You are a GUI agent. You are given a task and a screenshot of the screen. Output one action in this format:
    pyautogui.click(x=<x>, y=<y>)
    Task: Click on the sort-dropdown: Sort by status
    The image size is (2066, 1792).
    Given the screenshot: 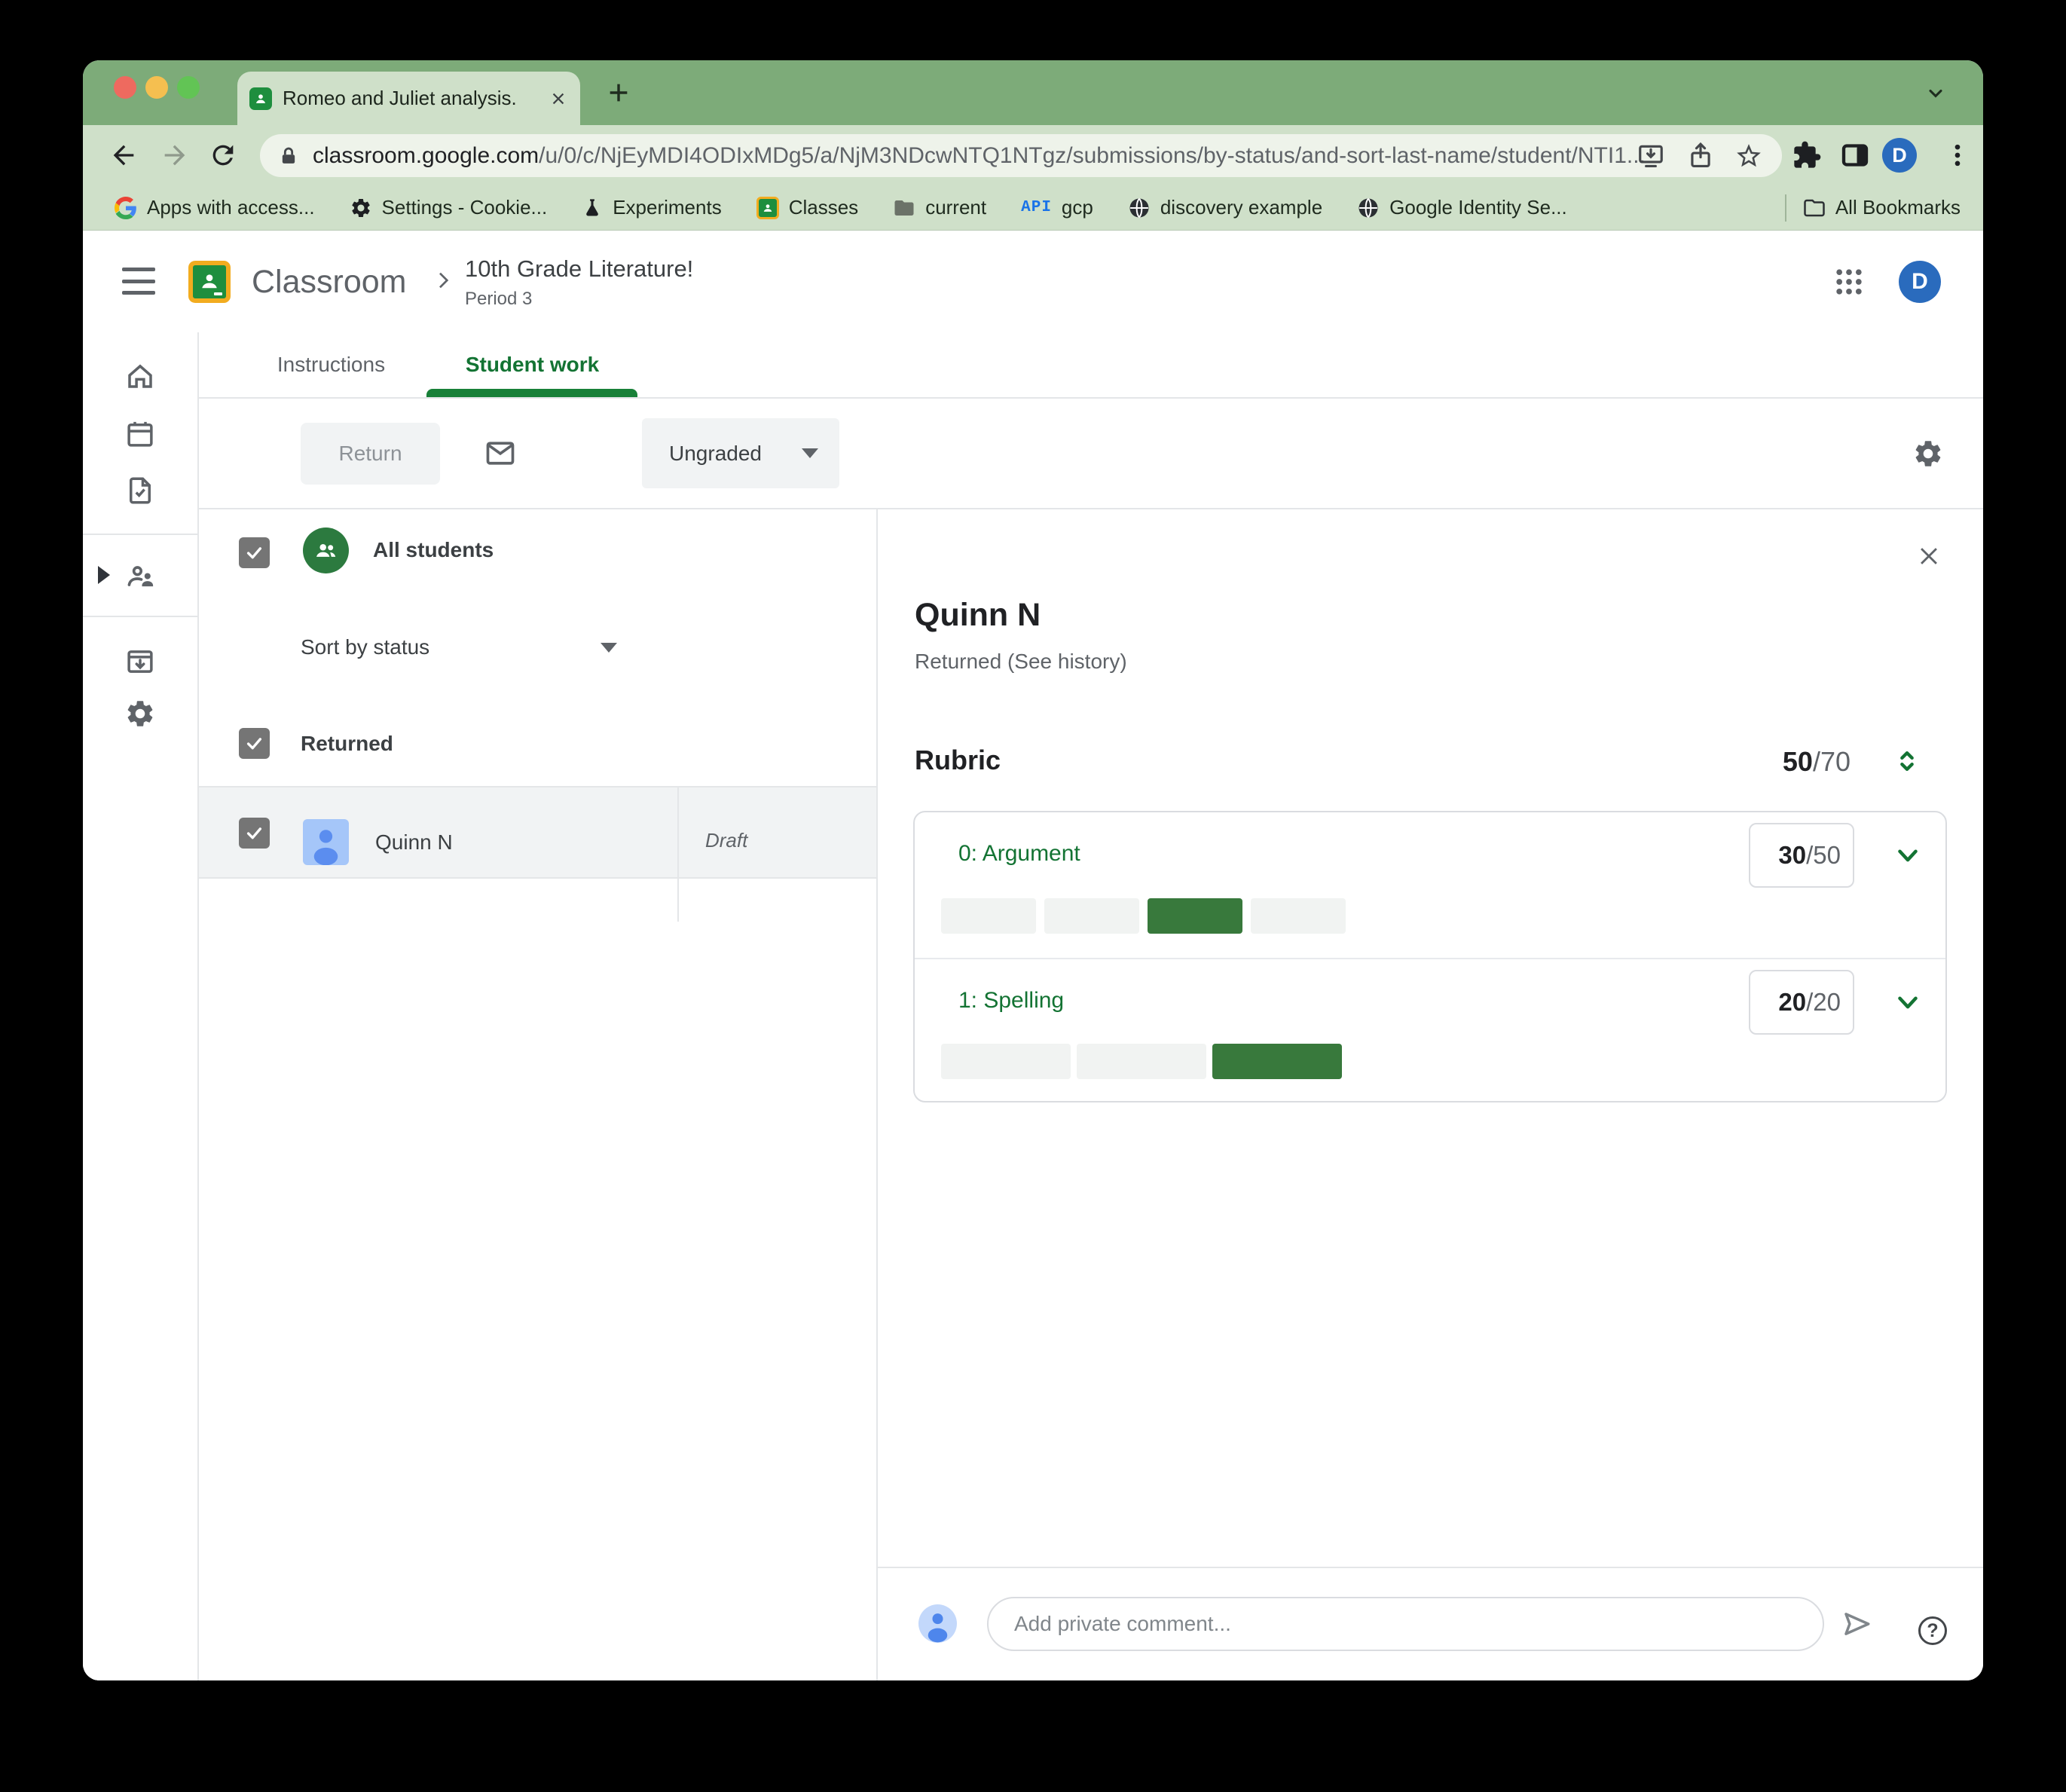 What is the action you would take?
    pyautogui.click(x=459, y=650)
    